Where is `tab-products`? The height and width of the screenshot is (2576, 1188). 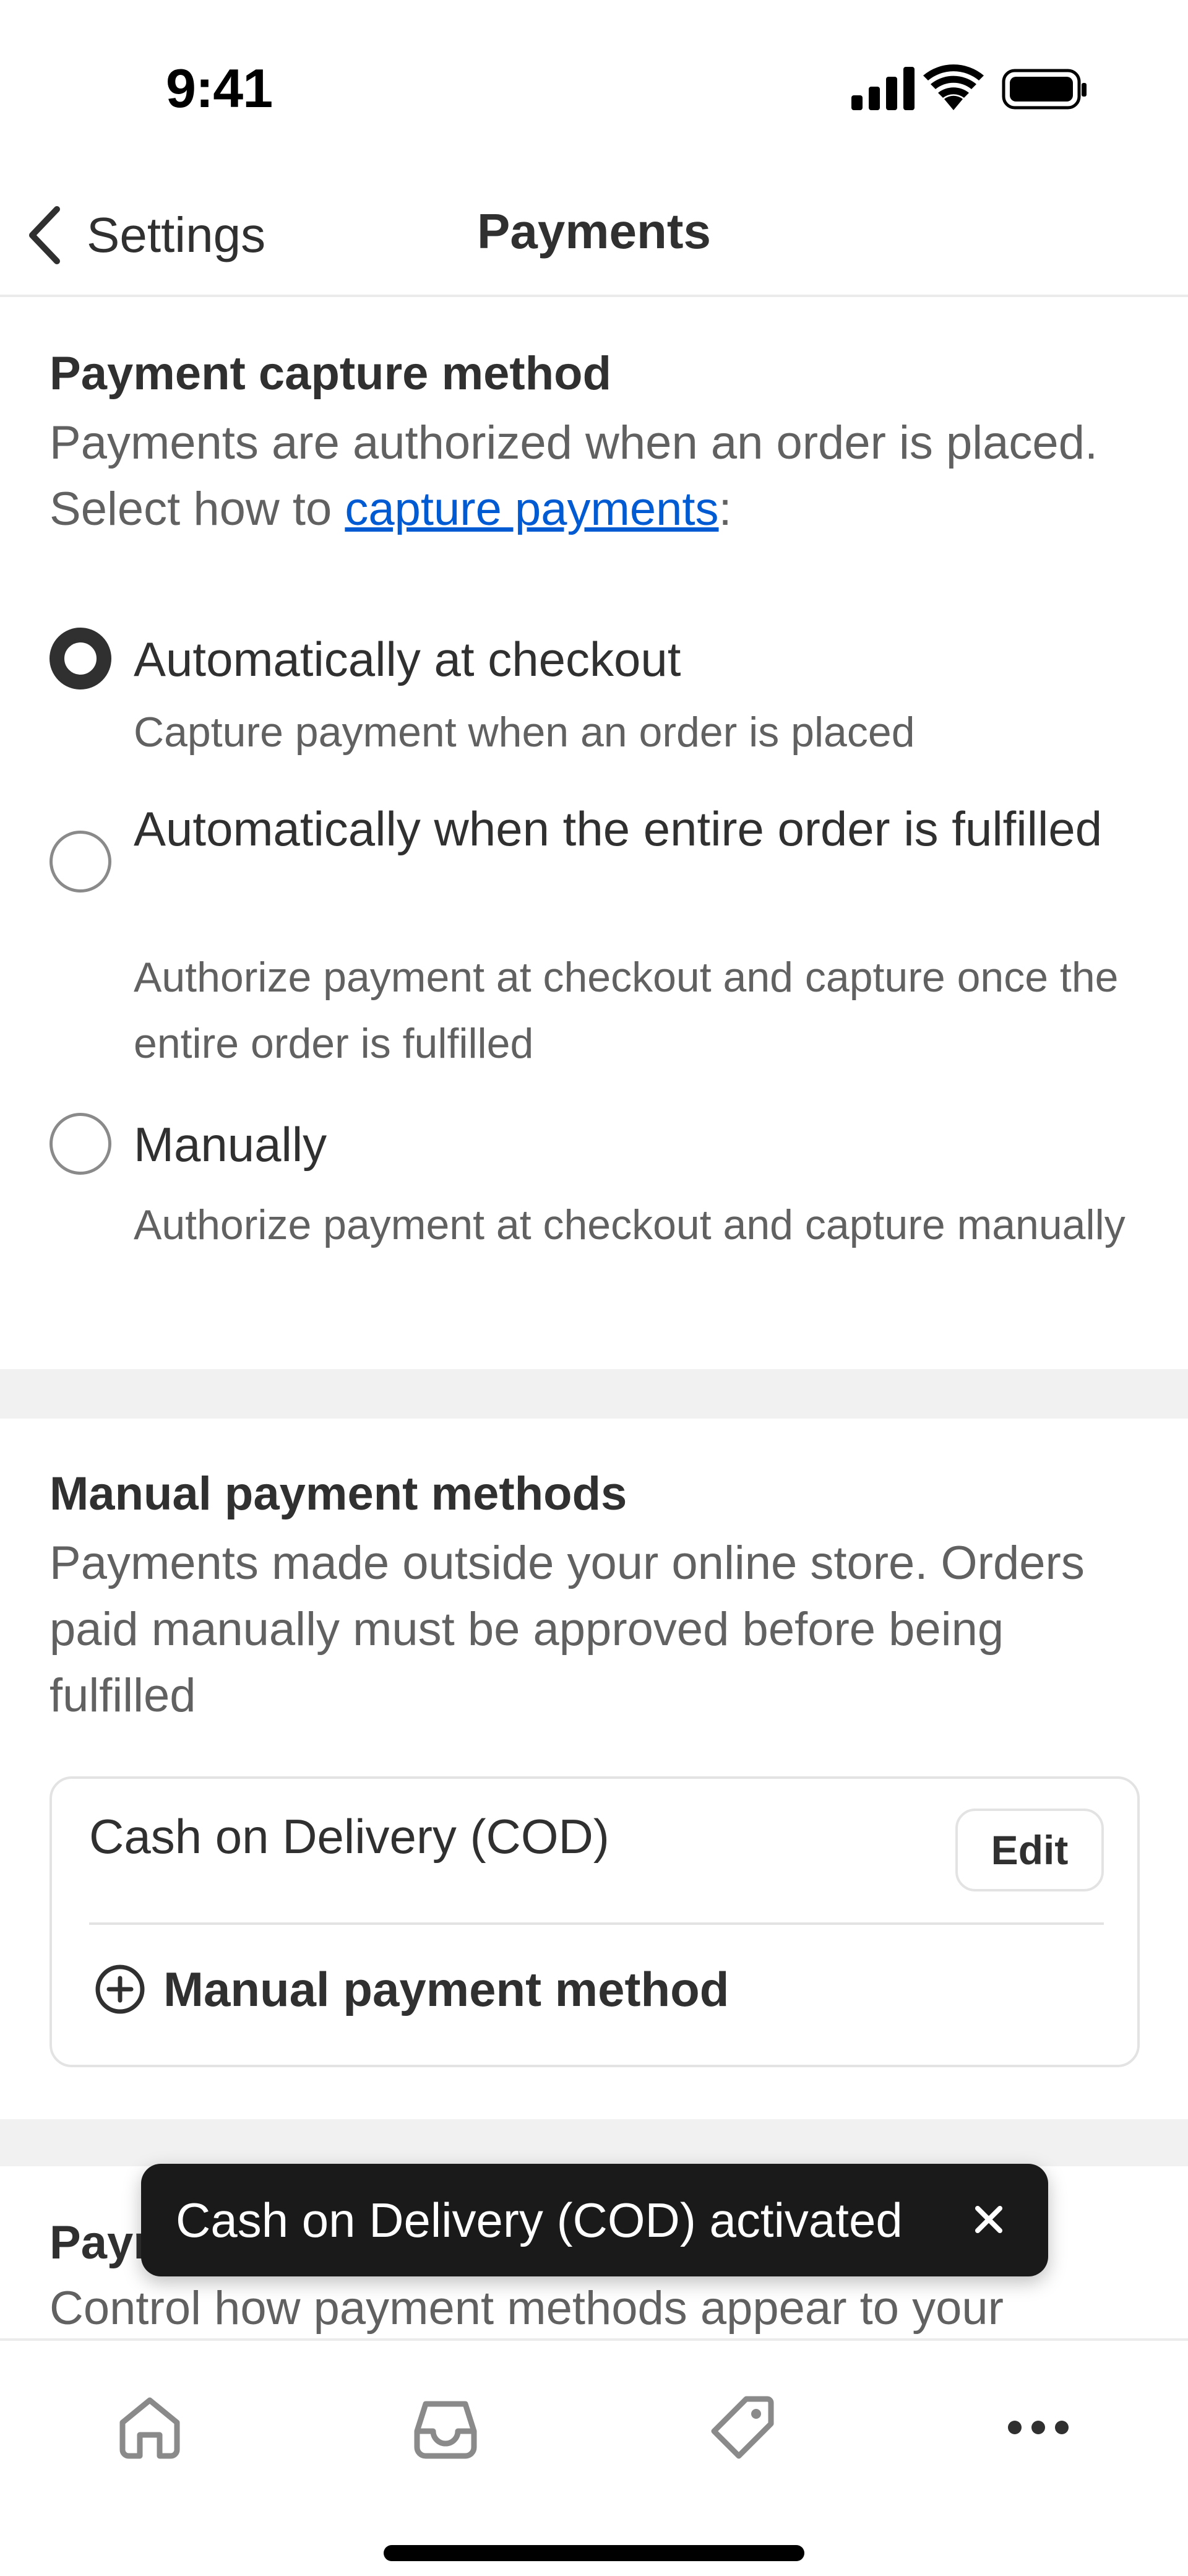
tab-products is located at coordinates (742, 2427).